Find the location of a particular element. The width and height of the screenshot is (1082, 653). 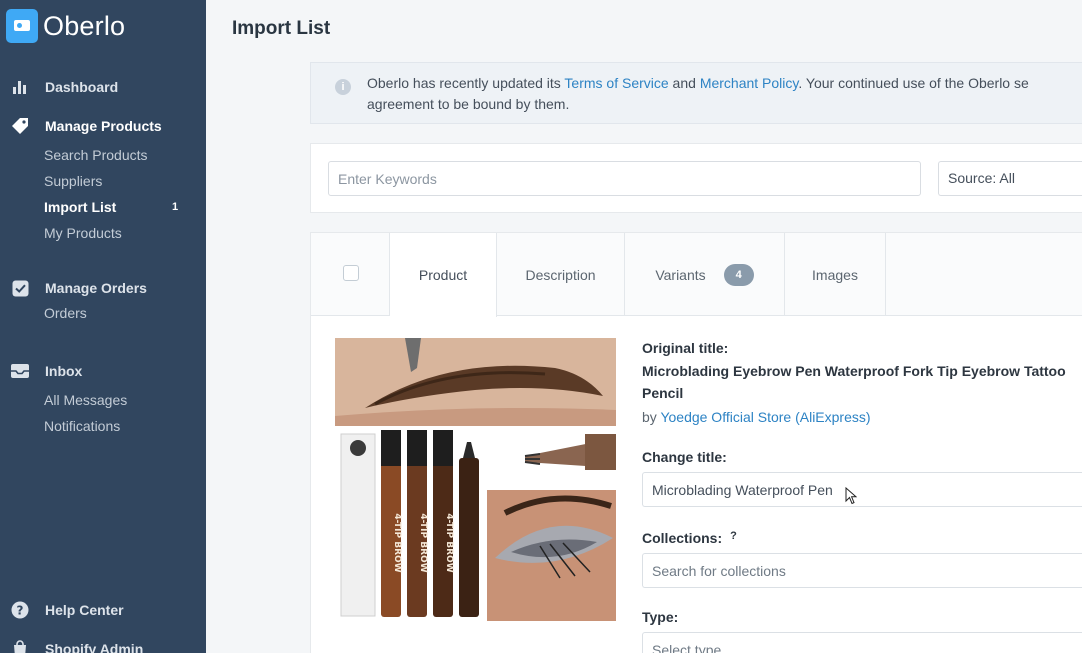

sidebar-item-label: My Products is located at coordinates (83, 233).